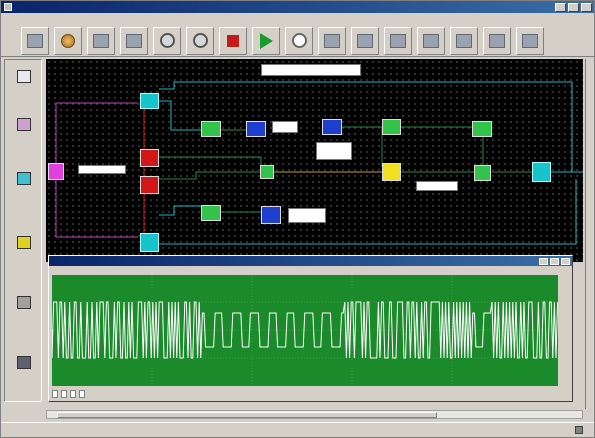 Image resolution: width=595 pixels, height=438 pixels. Describe the element at coordinates (565, 330) in the screenshot. I see `scope-side-controls` at that location.